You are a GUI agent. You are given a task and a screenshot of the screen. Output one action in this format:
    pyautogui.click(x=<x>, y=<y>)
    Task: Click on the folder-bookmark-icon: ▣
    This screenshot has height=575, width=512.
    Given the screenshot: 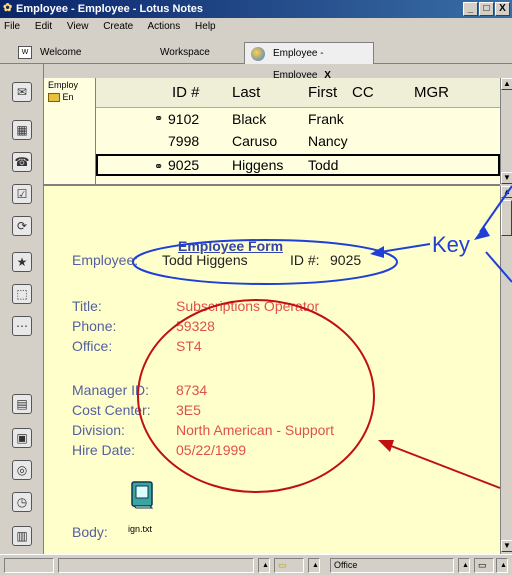 What is the action you would take?
    pyautogui.click(x=22, y=438)
    